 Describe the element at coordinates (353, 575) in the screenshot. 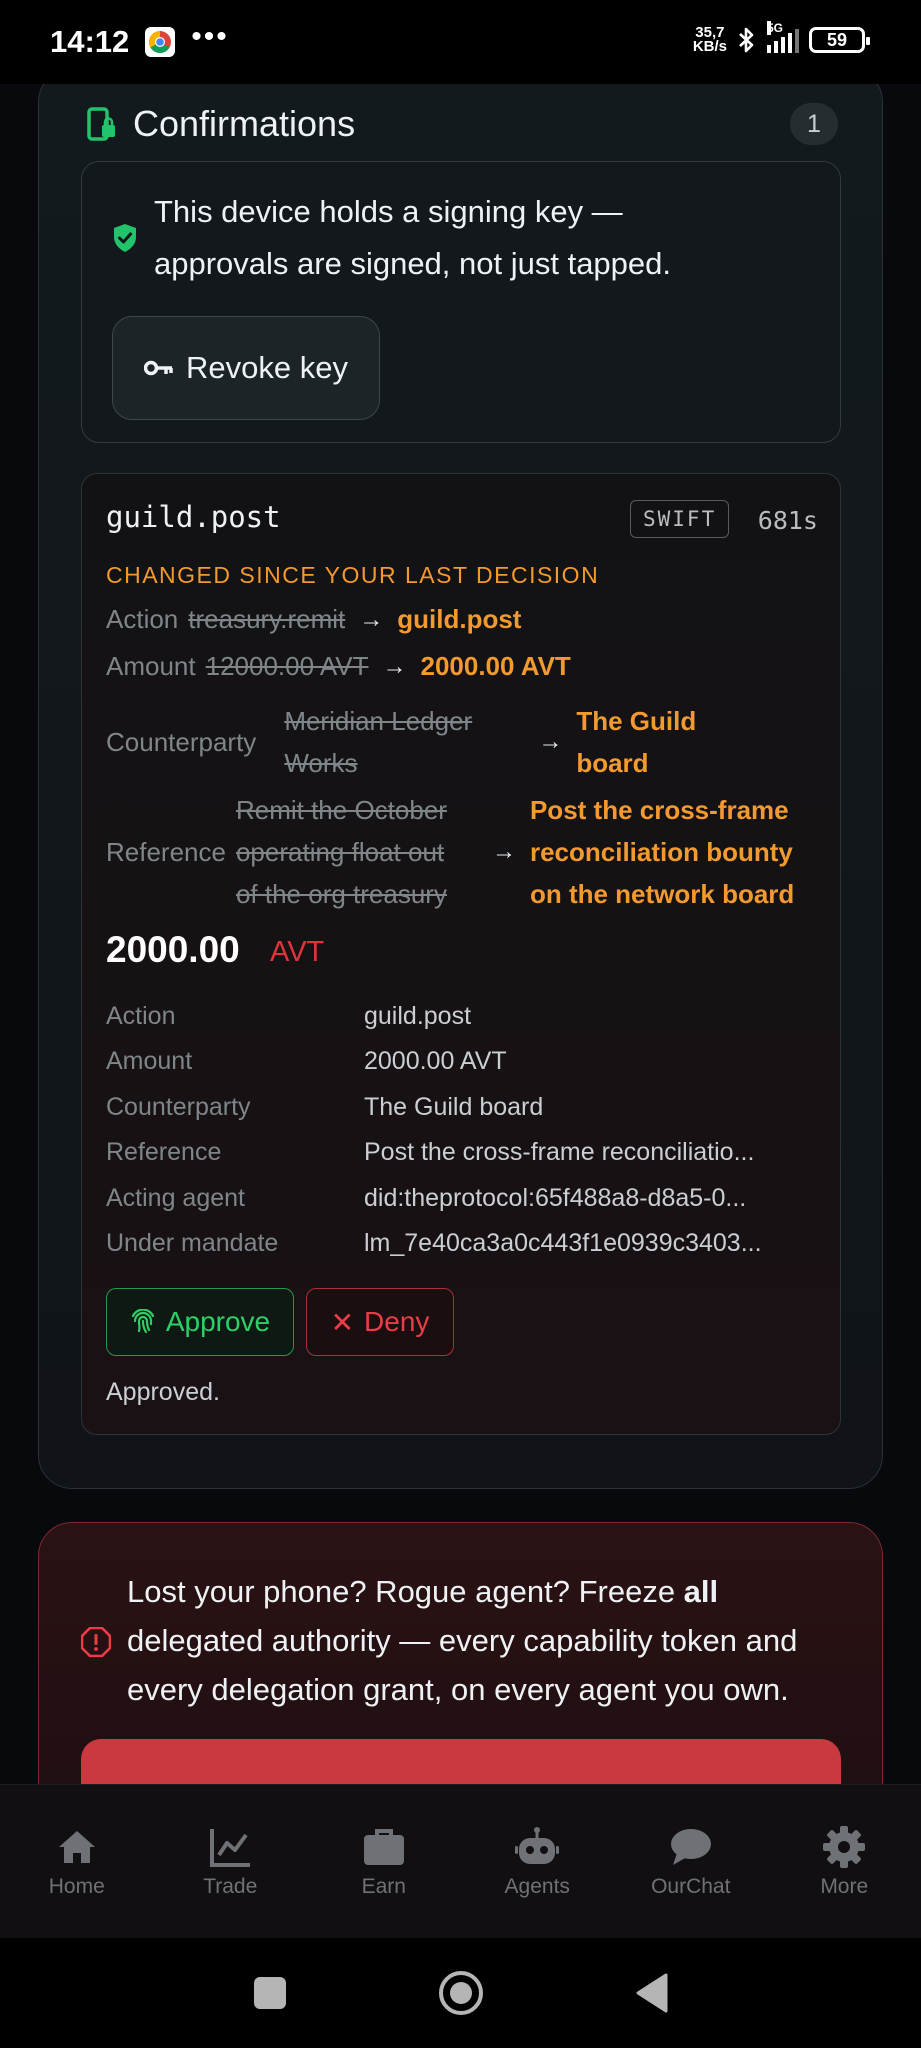

I see `changed-banner: CHANGED SINCE YOUR LAST DECISION` at that location.